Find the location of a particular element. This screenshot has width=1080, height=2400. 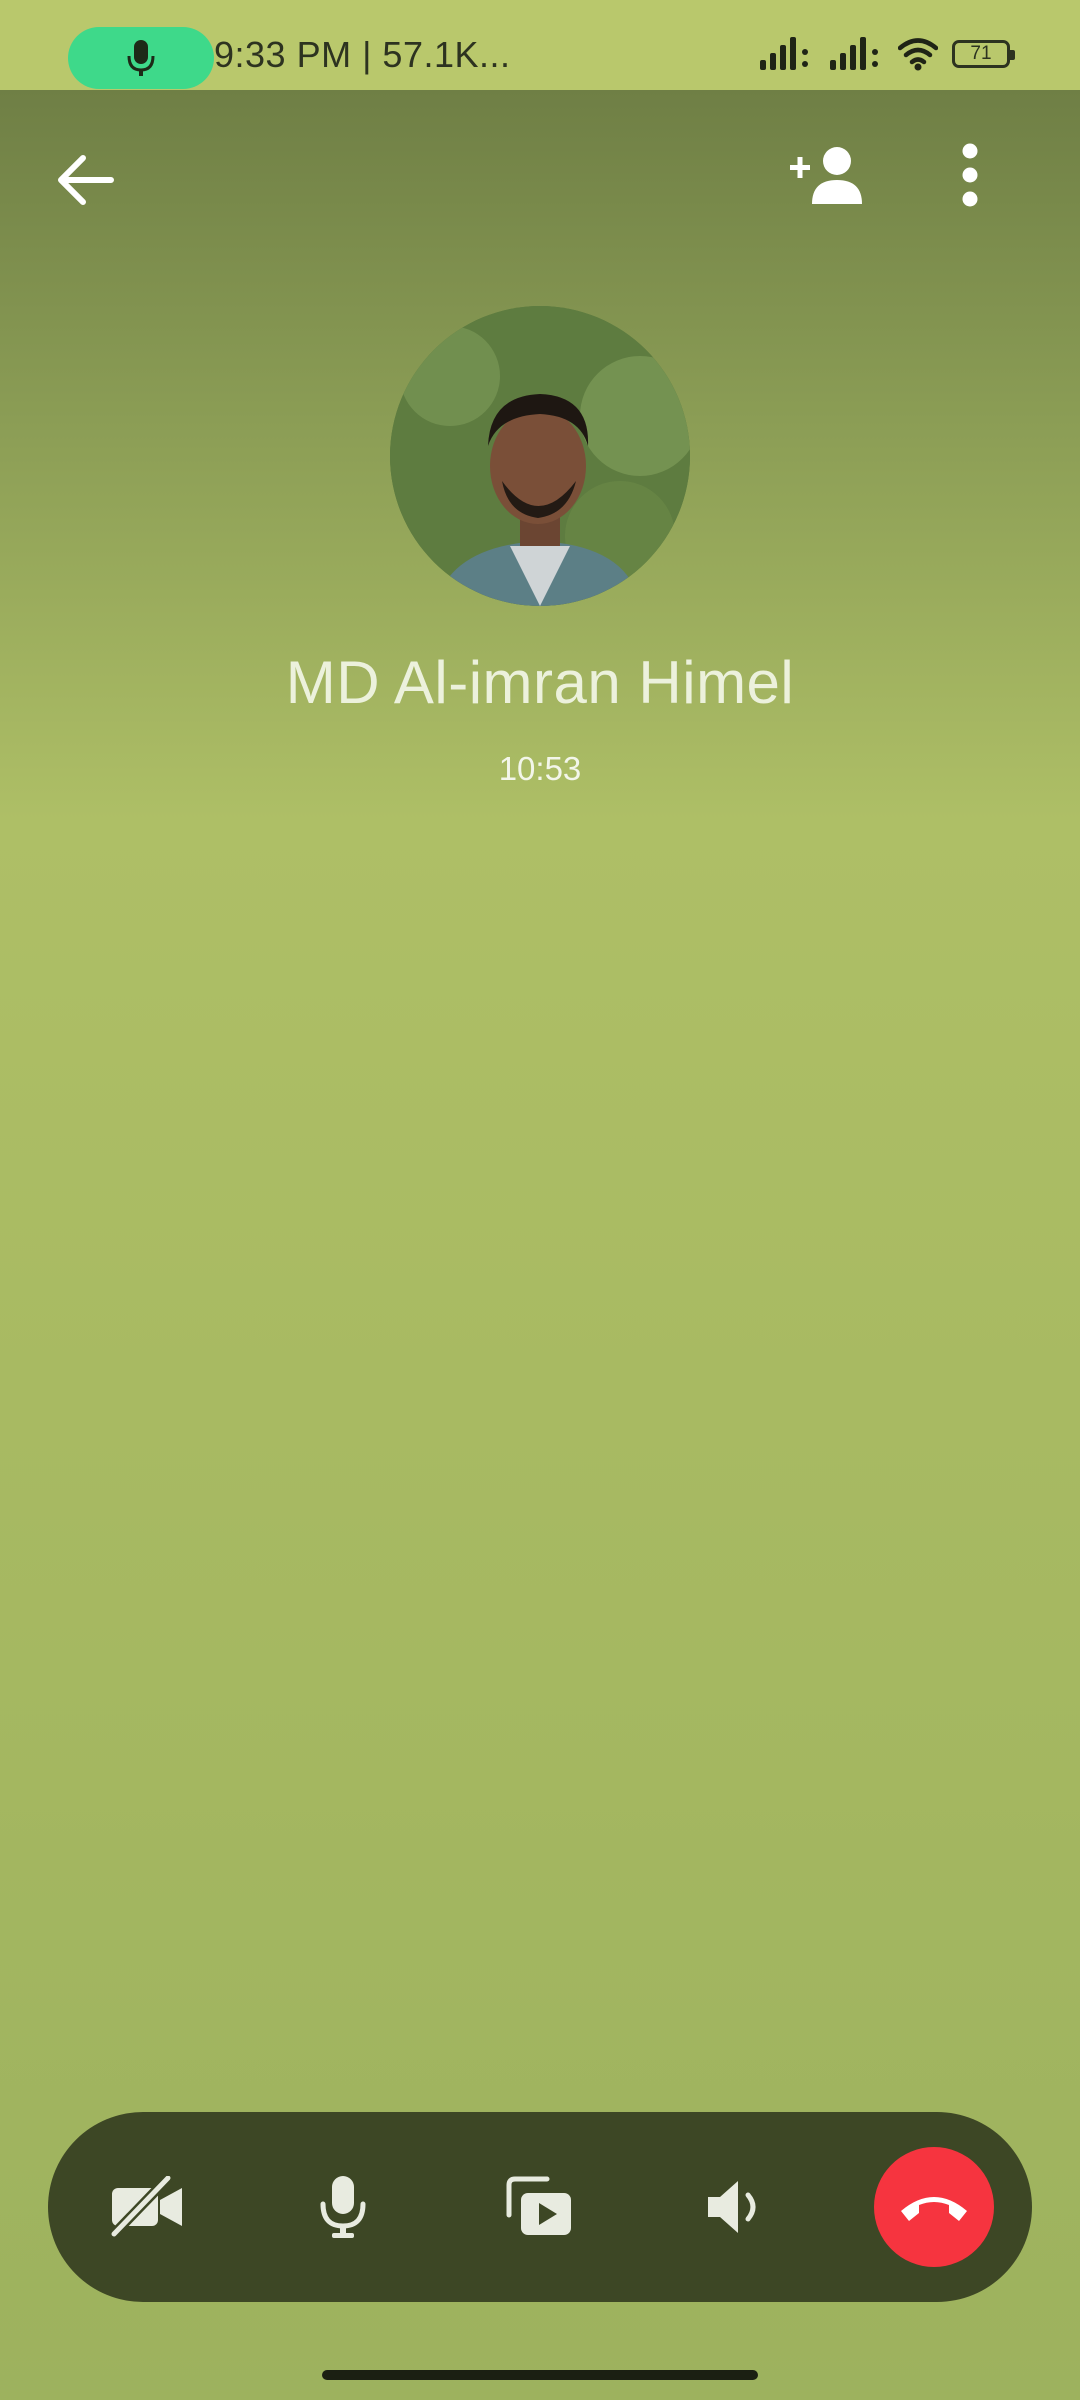

add-participant-button is located at coordinates (828, 175).